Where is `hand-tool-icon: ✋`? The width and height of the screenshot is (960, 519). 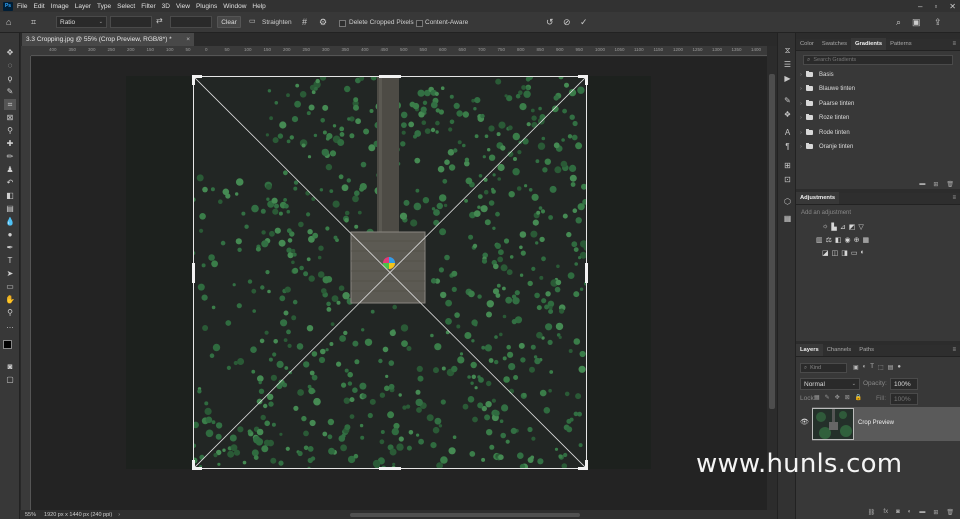 hand-tool-icon: ✋ is located at coordinates (10, 299).